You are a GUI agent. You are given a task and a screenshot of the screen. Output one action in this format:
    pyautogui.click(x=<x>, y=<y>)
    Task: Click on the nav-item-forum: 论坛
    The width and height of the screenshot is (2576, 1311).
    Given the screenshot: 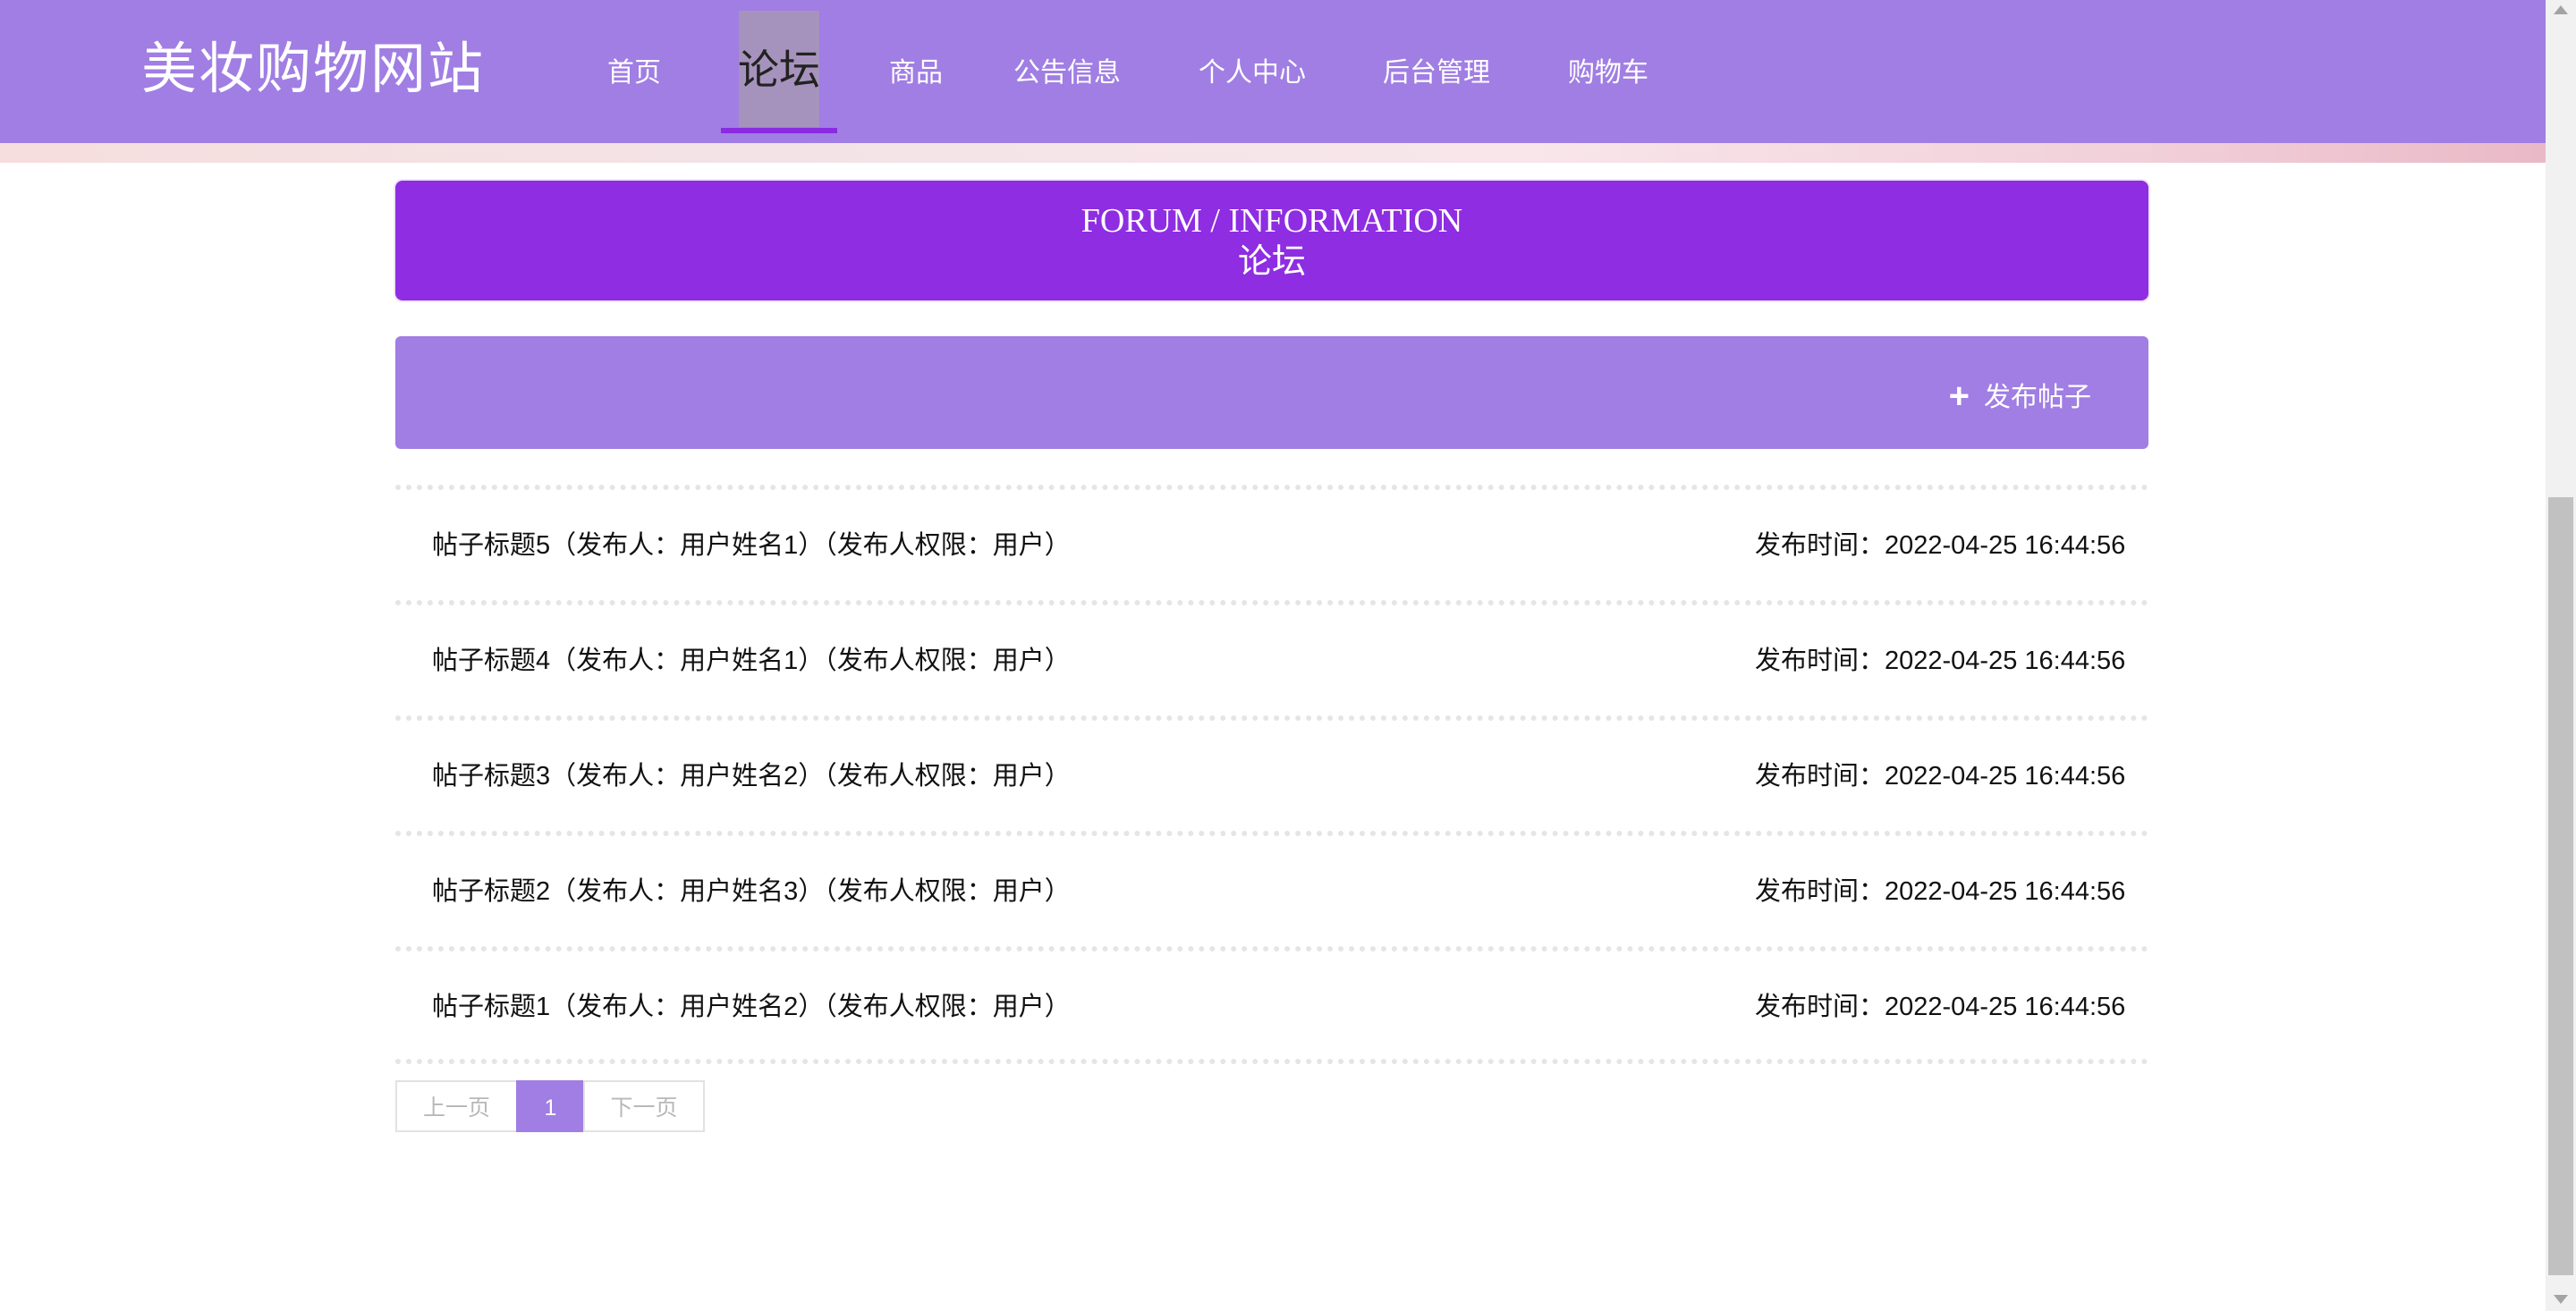 What is the action you would take?
    pyautogui.click(x=779, y=70)
    